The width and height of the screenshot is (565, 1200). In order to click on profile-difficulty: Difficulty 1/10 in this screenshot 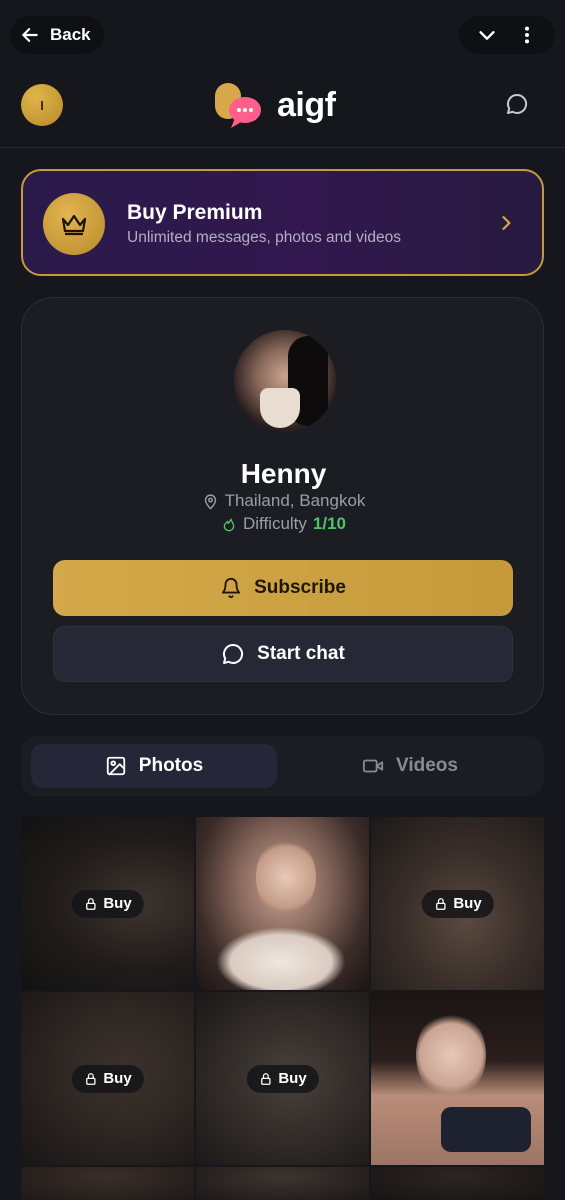, I will do `click(283, 524)`.